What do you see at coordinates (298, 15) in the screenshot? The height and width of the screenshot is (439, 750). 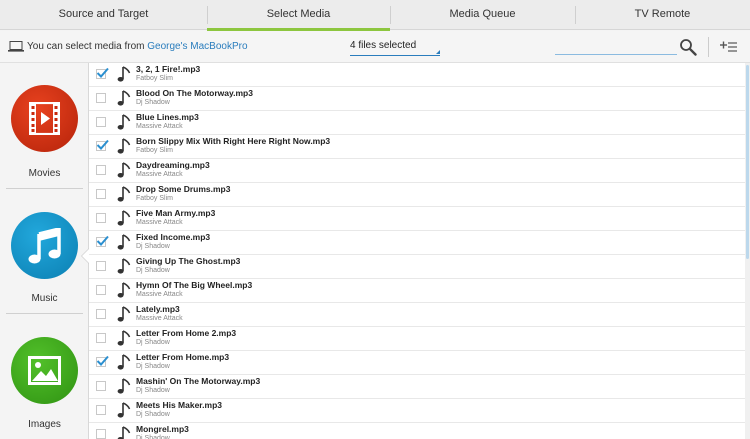 I see `tab-select-media: Select Media` at bounding box center [298, 15].